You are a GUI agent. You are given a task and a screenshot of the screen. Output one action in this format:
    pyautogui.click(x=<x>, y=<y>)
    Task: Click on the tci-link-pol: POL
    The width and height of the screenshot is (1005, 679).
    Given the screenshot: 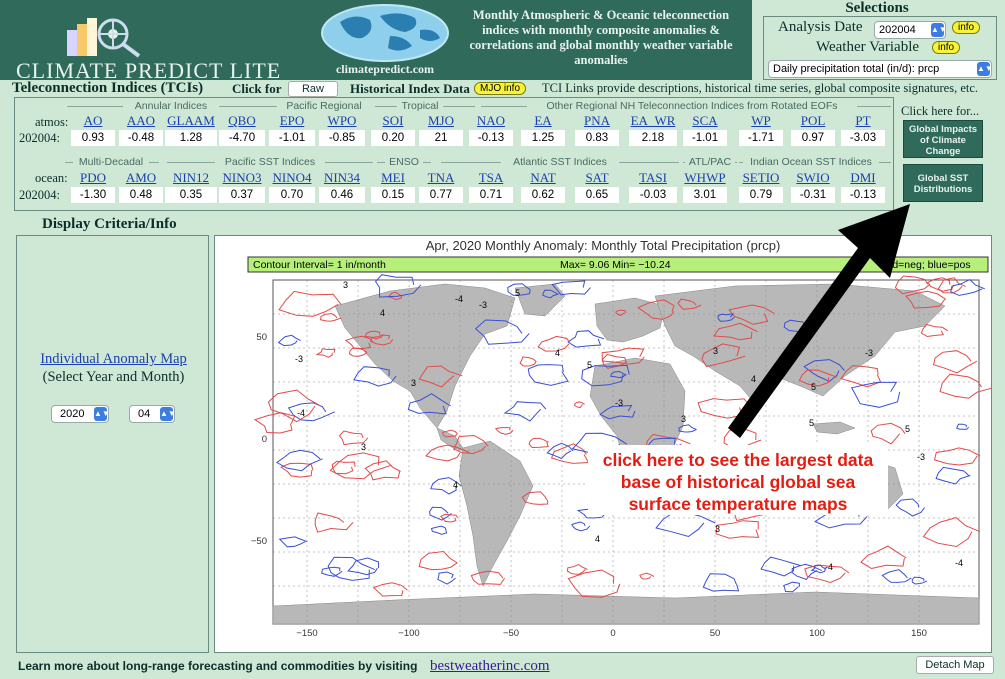 What is the action you would take?
    pyautogui.click(x=813, y=121)
    